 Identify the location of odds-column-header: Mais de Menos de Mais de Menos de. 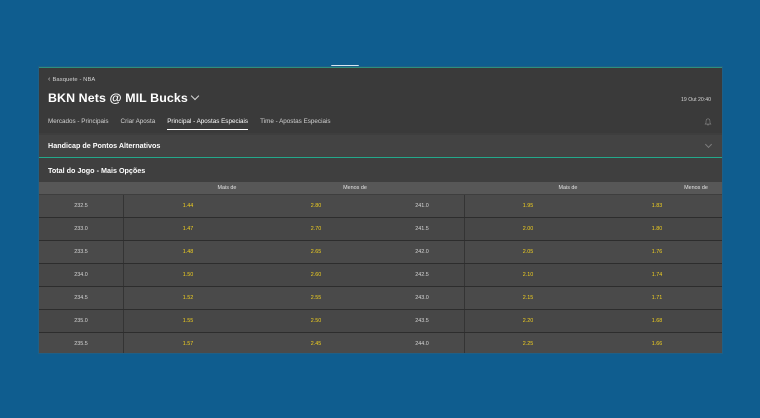
(380, 188).